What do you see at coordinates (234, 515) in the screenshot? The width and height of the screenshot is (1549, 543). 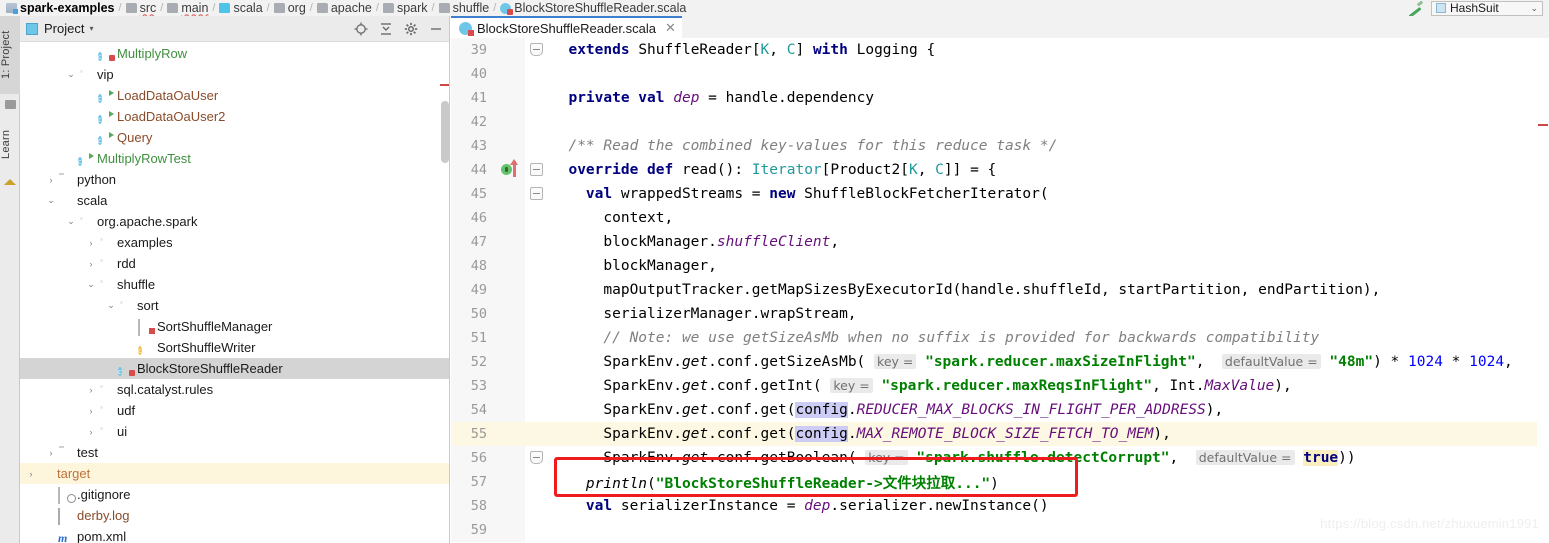 I see `tree-item-derby-log: ›derby.log` at bounding box center [234, 515].